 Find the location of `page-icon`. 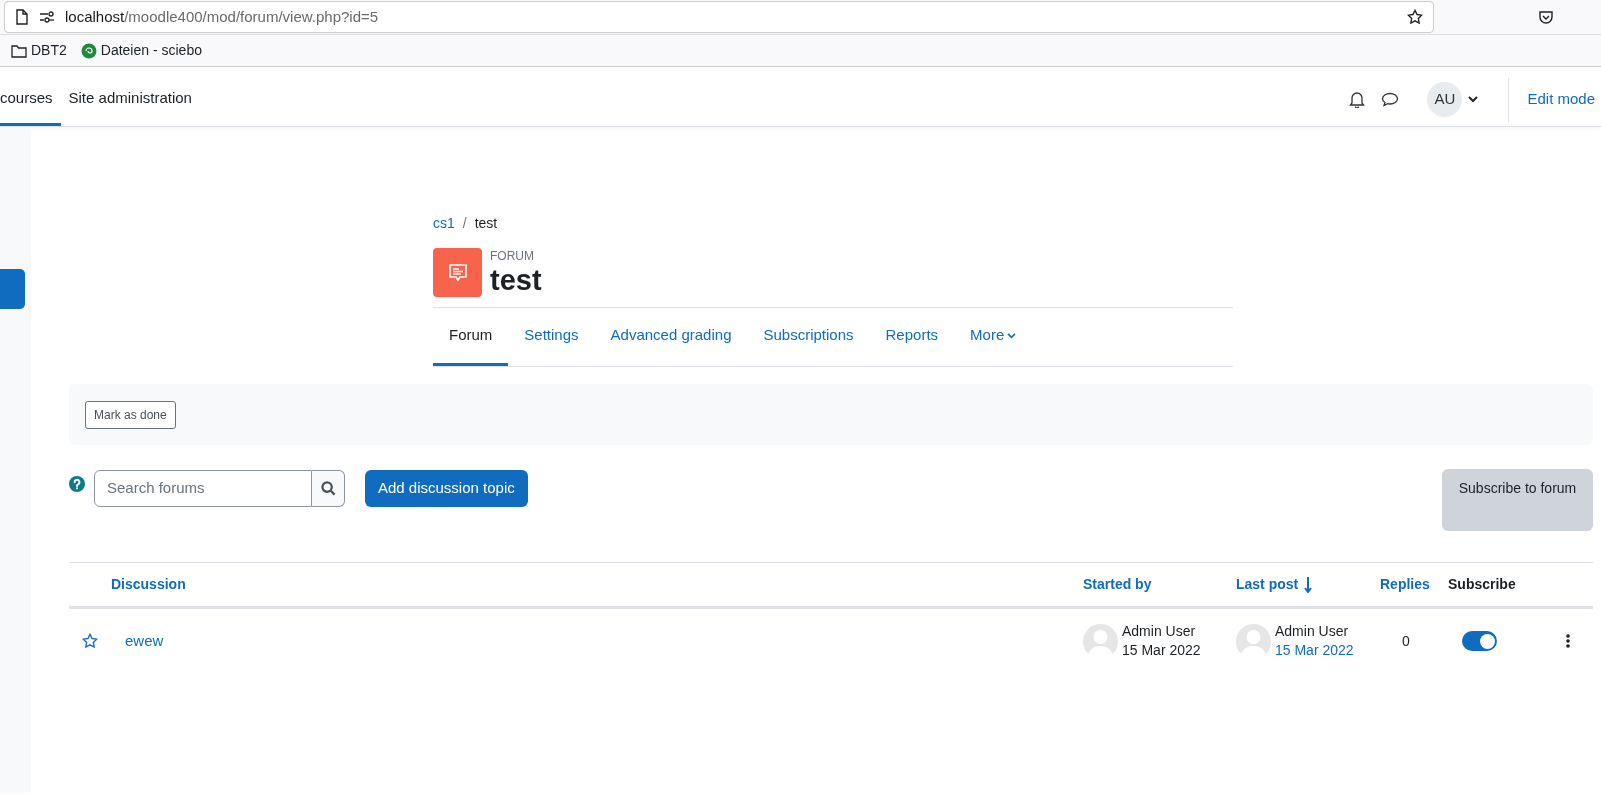

page-icon is located at coordinates (22, 17).